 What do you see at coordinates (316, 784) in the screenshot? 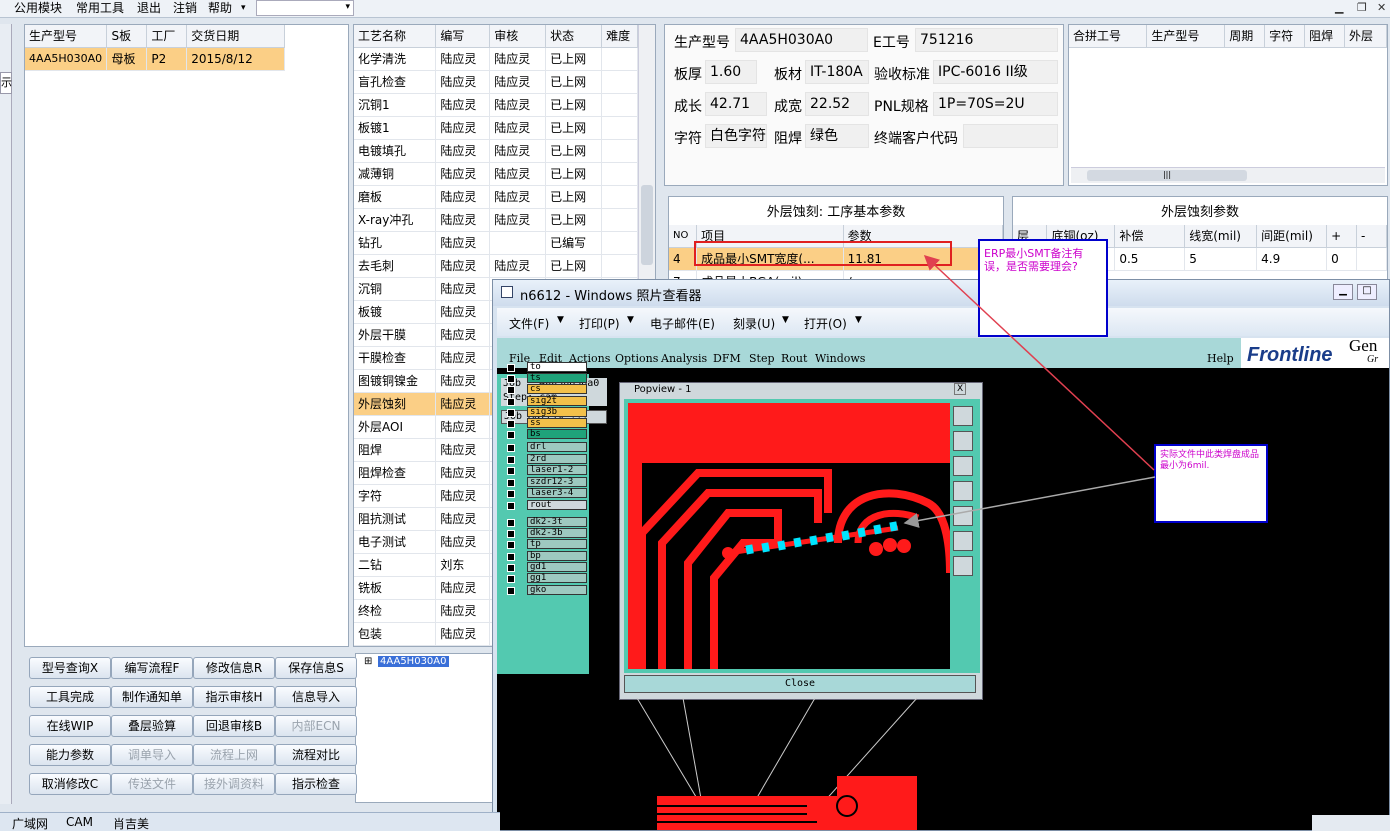
I see `action-button: 指示检查` at bounding box center [316, 784].